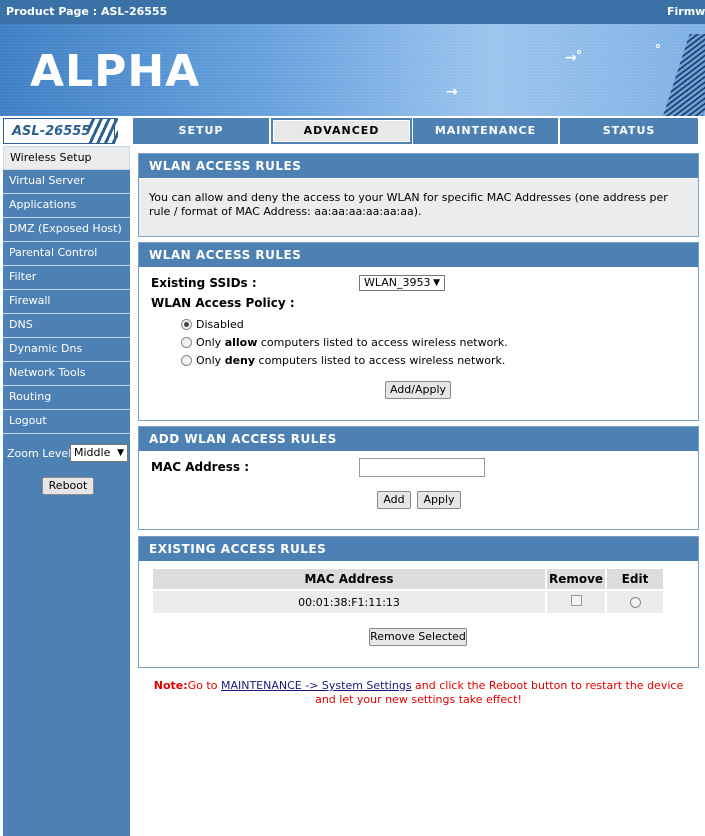 Image resolution: width=705 pixels, height=836 pixels. What do you see at coordinates (422, 467) in the screenshot?
I see `mac-address-input` at bounding box center [422, 467].